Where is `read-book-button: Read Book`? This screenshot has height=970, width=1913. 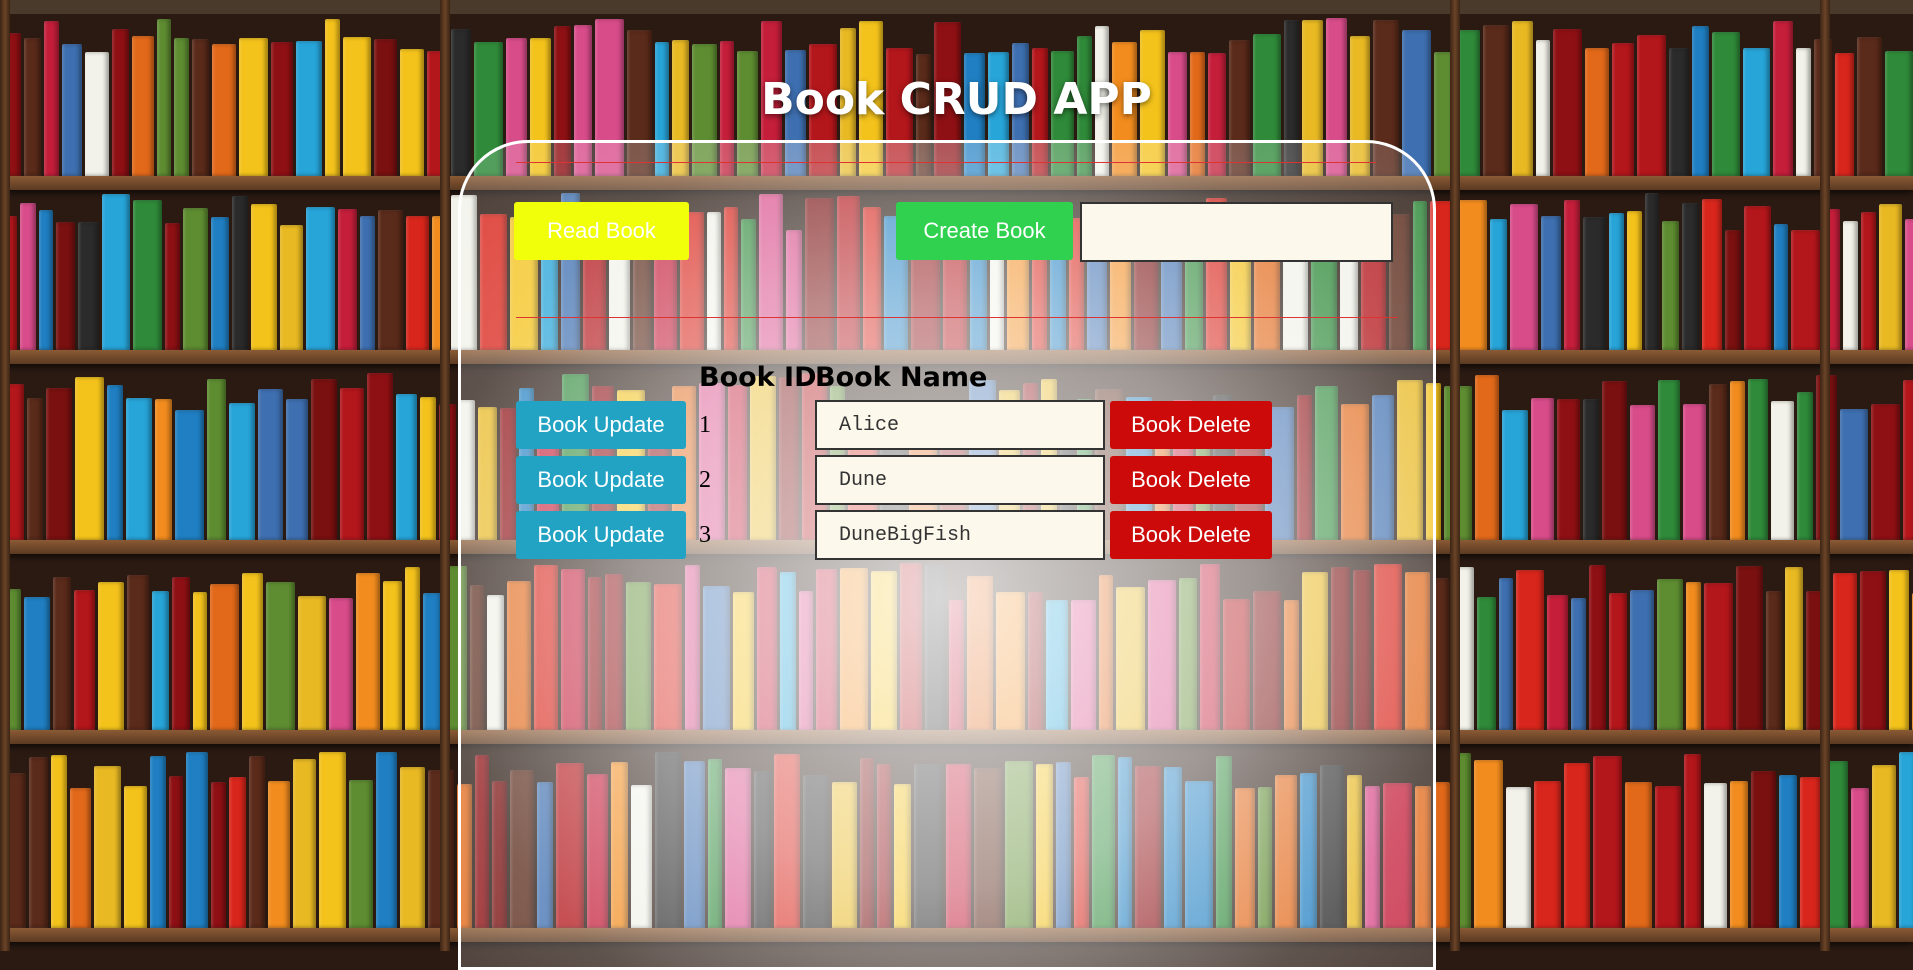
read-book-button: Read Book is located at coordinates (601, 231).